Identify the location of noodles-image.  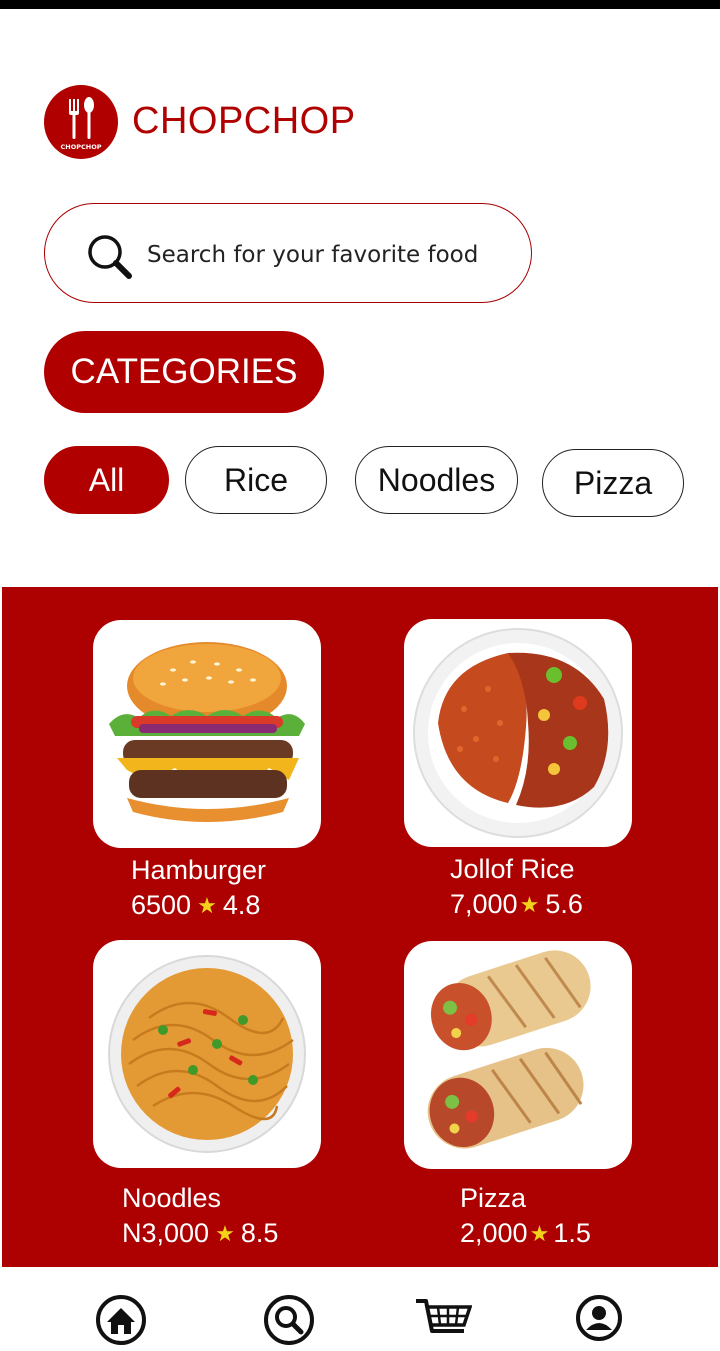
(207, 1054).